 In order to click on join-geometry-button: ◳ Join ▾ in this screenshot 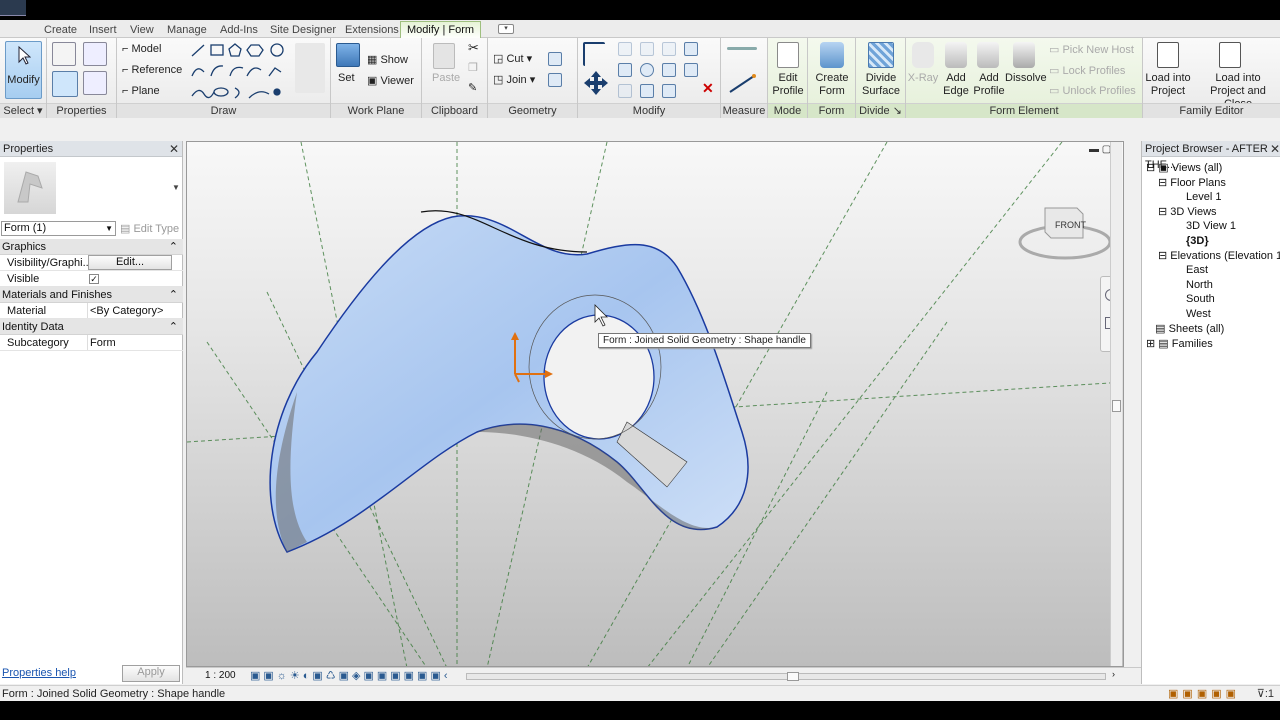, I will do `click(514, 80)`.